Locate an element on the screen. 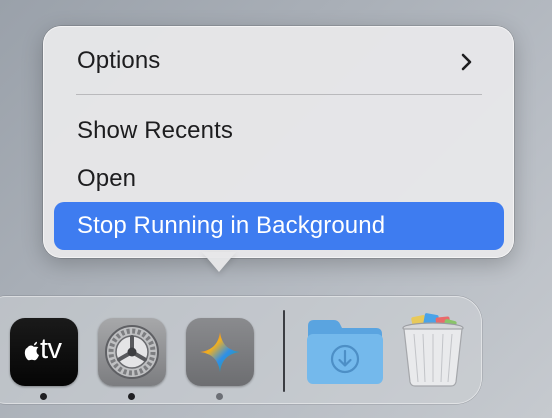 This screenshot has height=418, width=552. gear-icon is located at coordinates (132, 352).